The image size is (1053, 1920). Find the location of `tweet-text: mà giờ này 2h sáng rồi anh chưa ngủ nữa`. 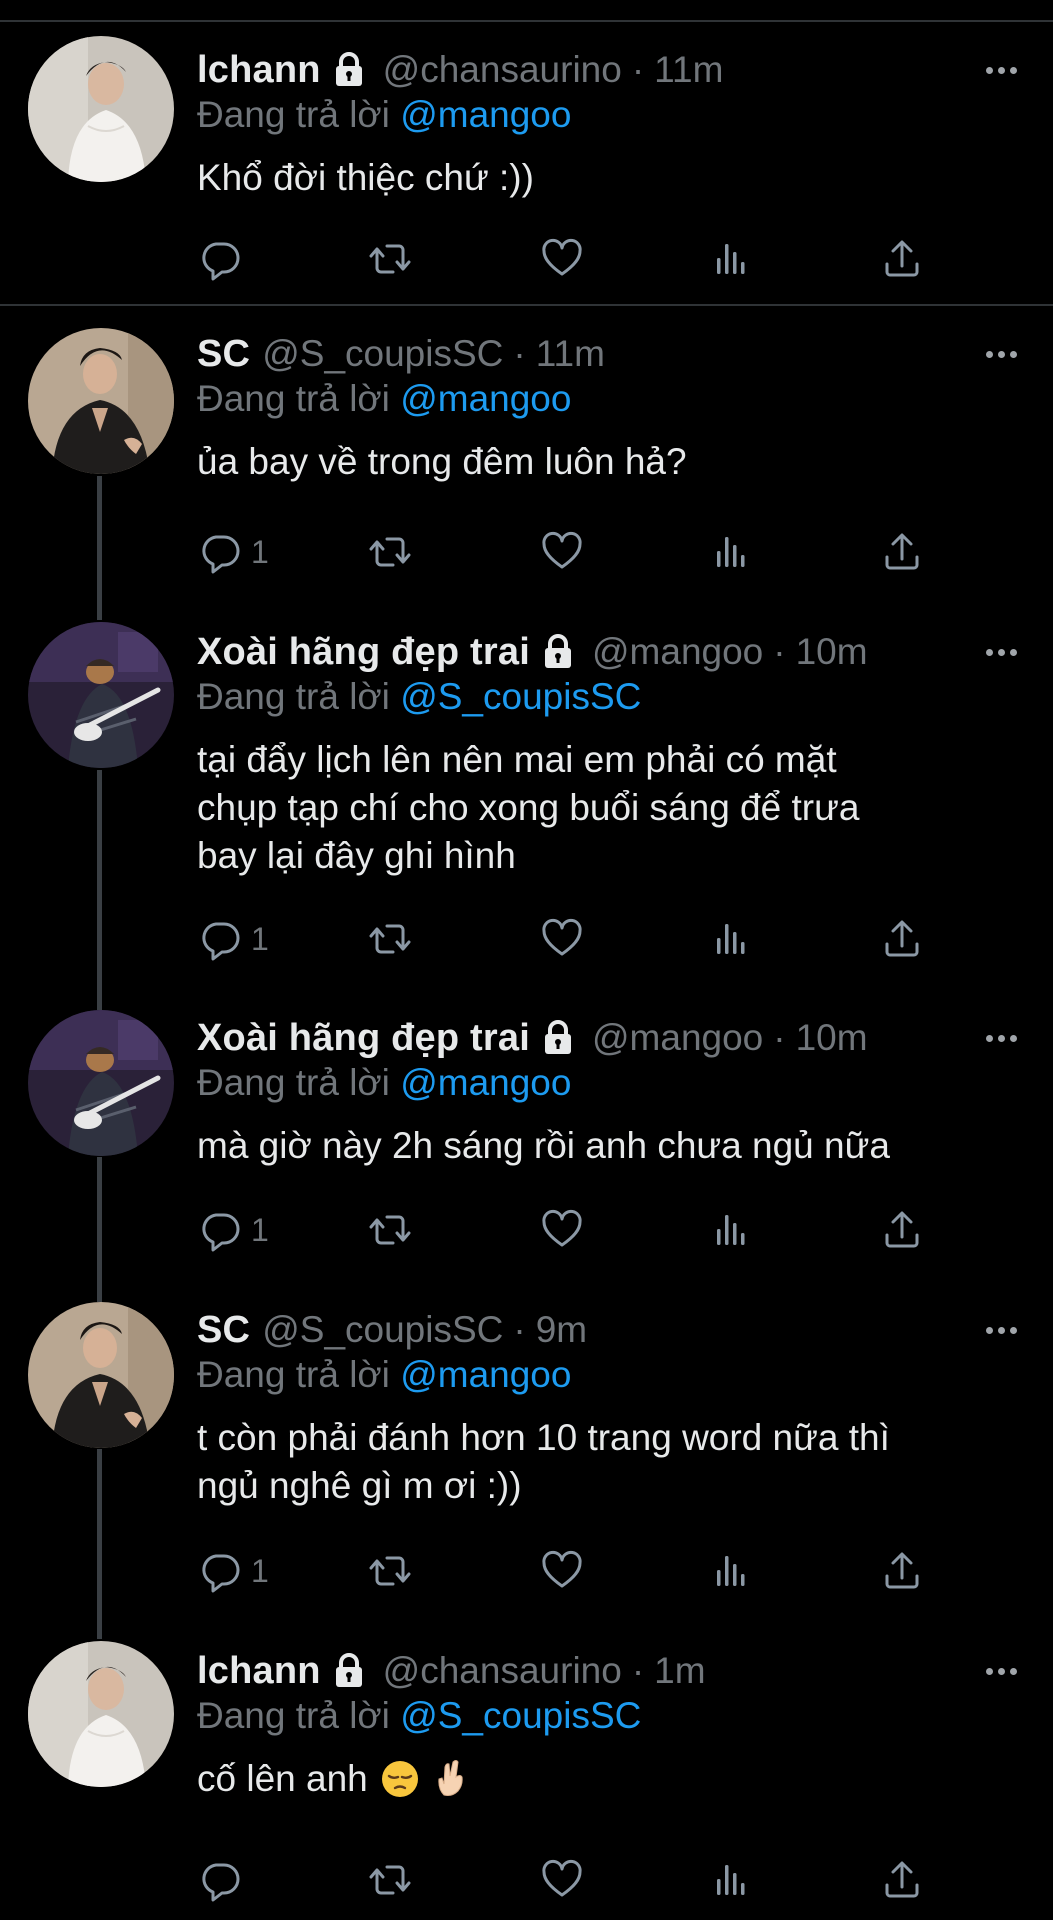

tweet-text: mà giờ này 2h sáng rồi anh chưa ngủ nữa is located at coordinates (543, 1145).